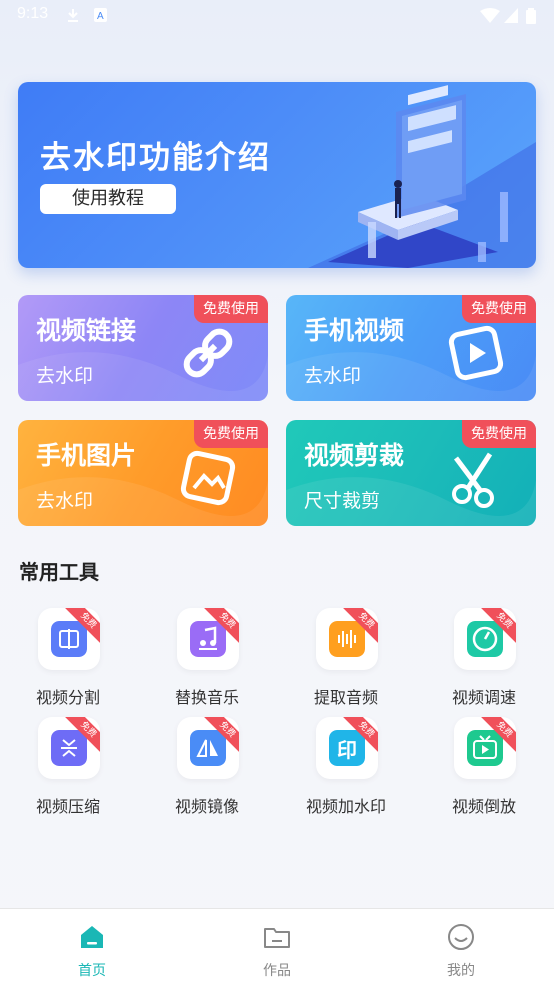 The image size is (554, 984). Describe the element at coordinates (476, 353) in the screenshot. I see `play-icon` at that location.